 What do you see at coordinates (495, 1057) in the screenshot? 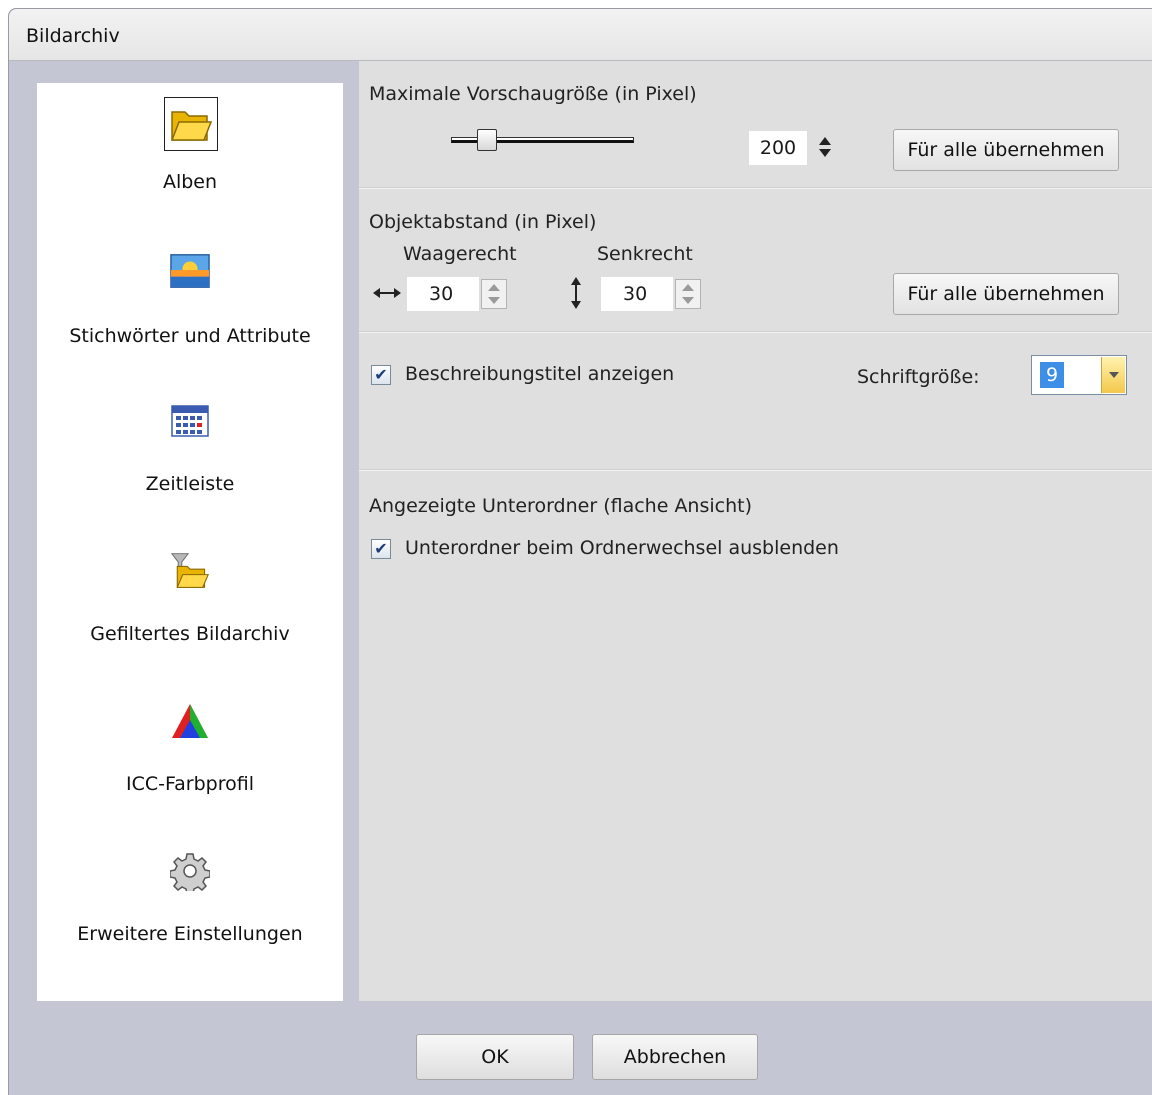
I see `ok-button: OK` at bounding box center [495, 1057].